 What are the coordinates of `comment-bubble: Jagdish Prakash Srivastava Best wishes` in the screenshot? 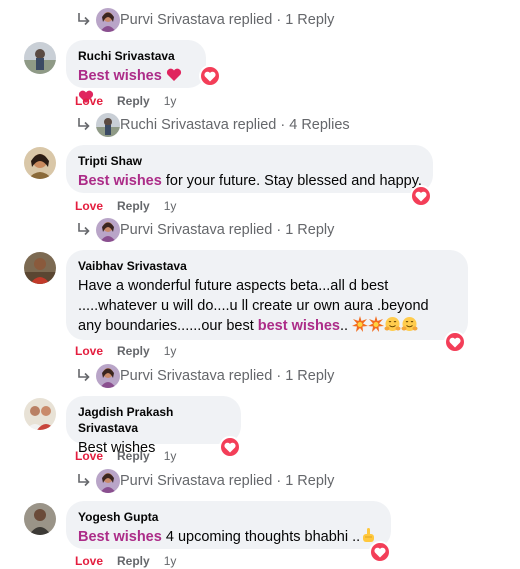 It's located at (153, 426).